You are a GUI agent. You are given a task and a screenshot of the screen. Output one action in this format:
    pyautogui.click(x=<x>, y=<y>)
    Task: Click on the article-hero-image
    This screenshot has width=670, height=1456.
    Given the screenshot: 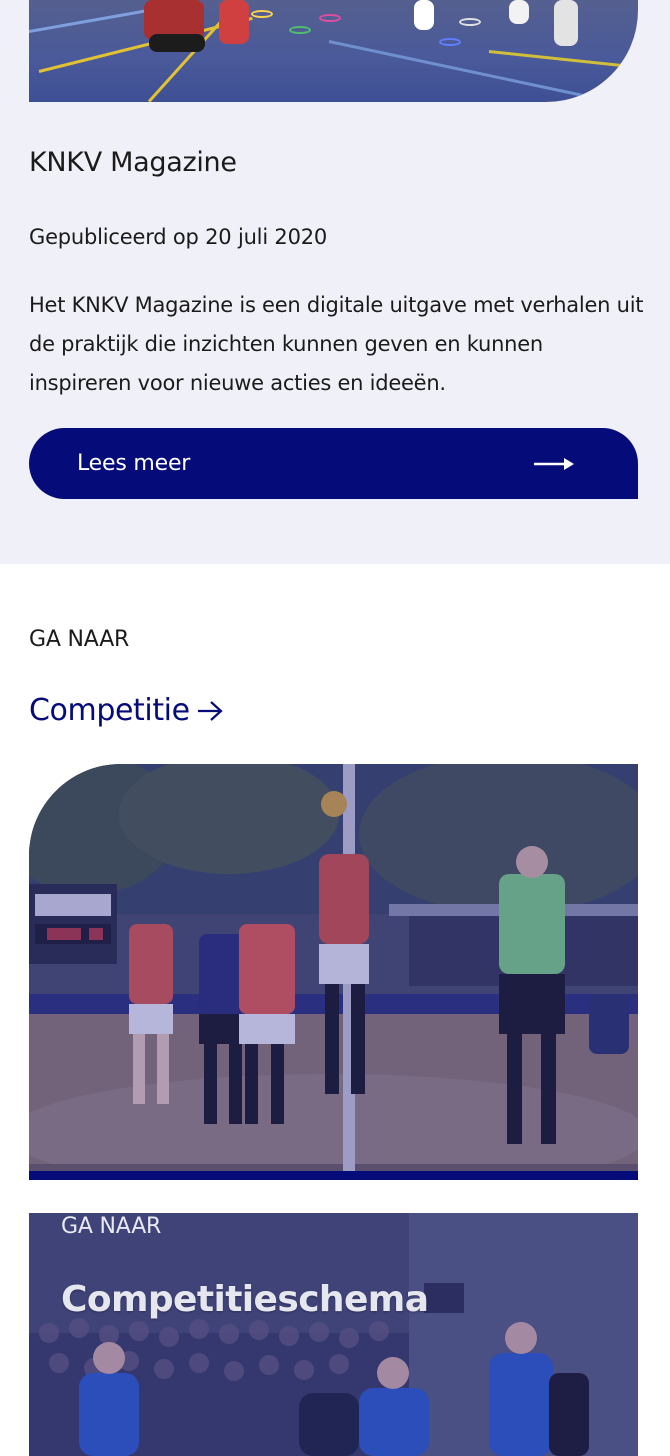 What is the action you would take?
    pyautogui.click(x=333, y=51)
    